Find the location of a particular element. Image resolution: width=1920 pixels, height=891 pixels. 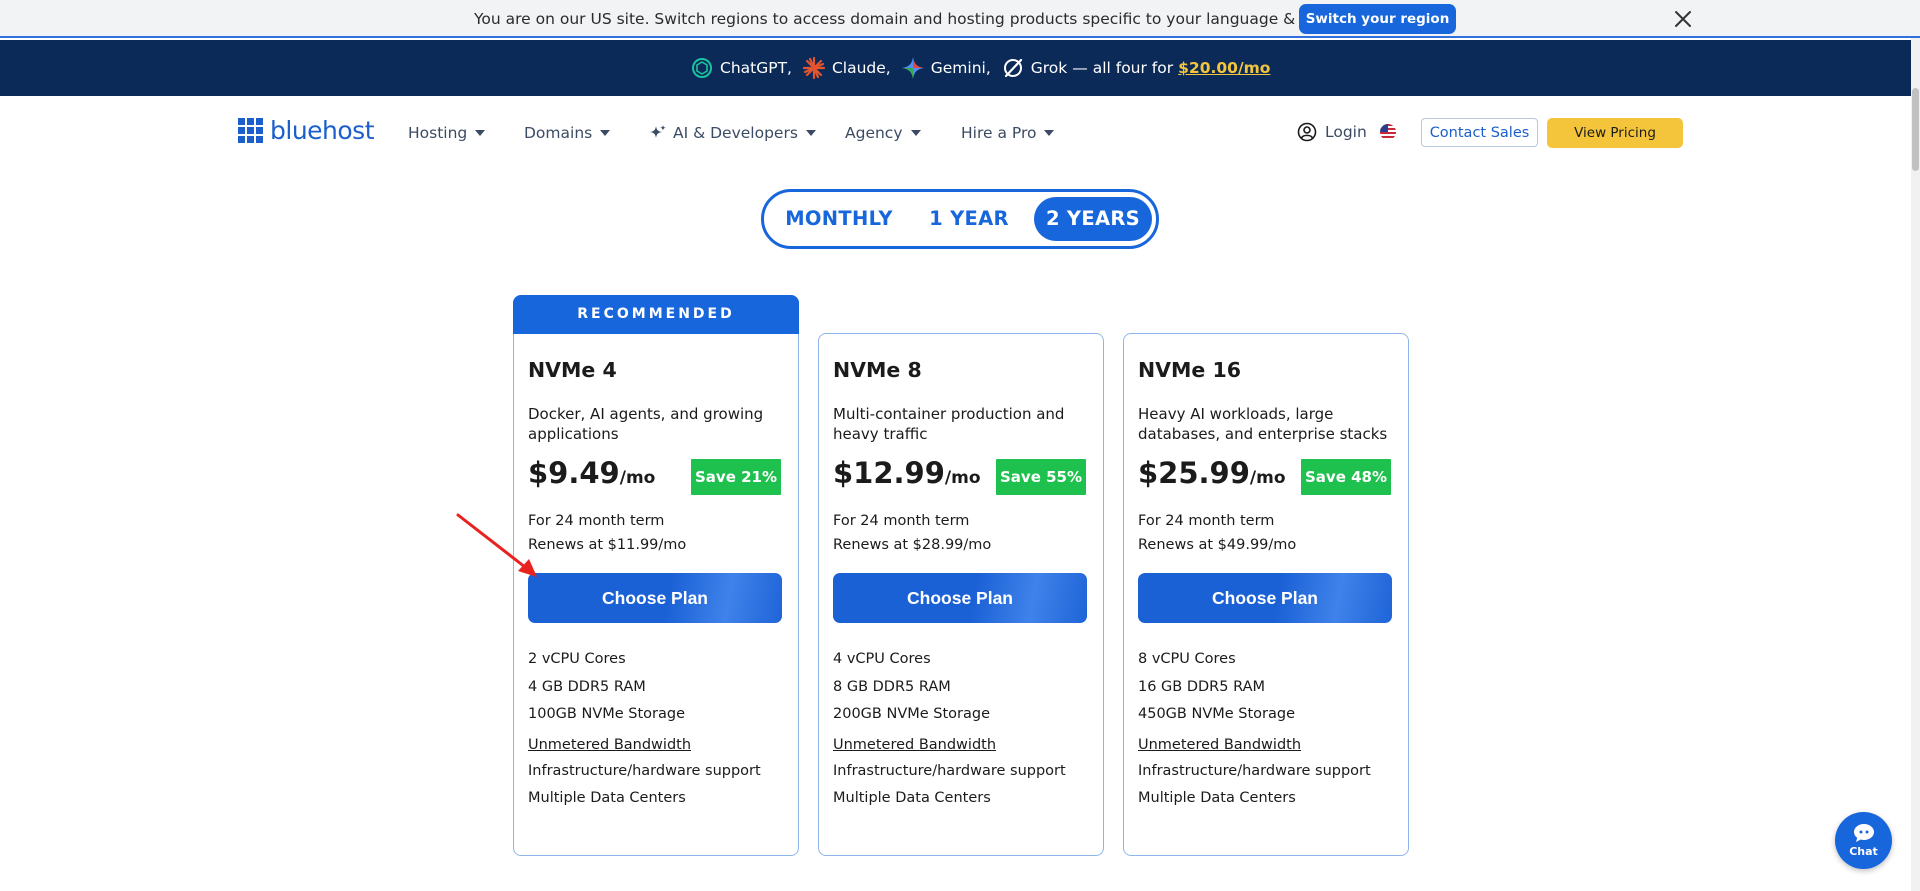

plan-term: For 24 month term Renews at $11.99/mo is located at coordinates (607, 533).